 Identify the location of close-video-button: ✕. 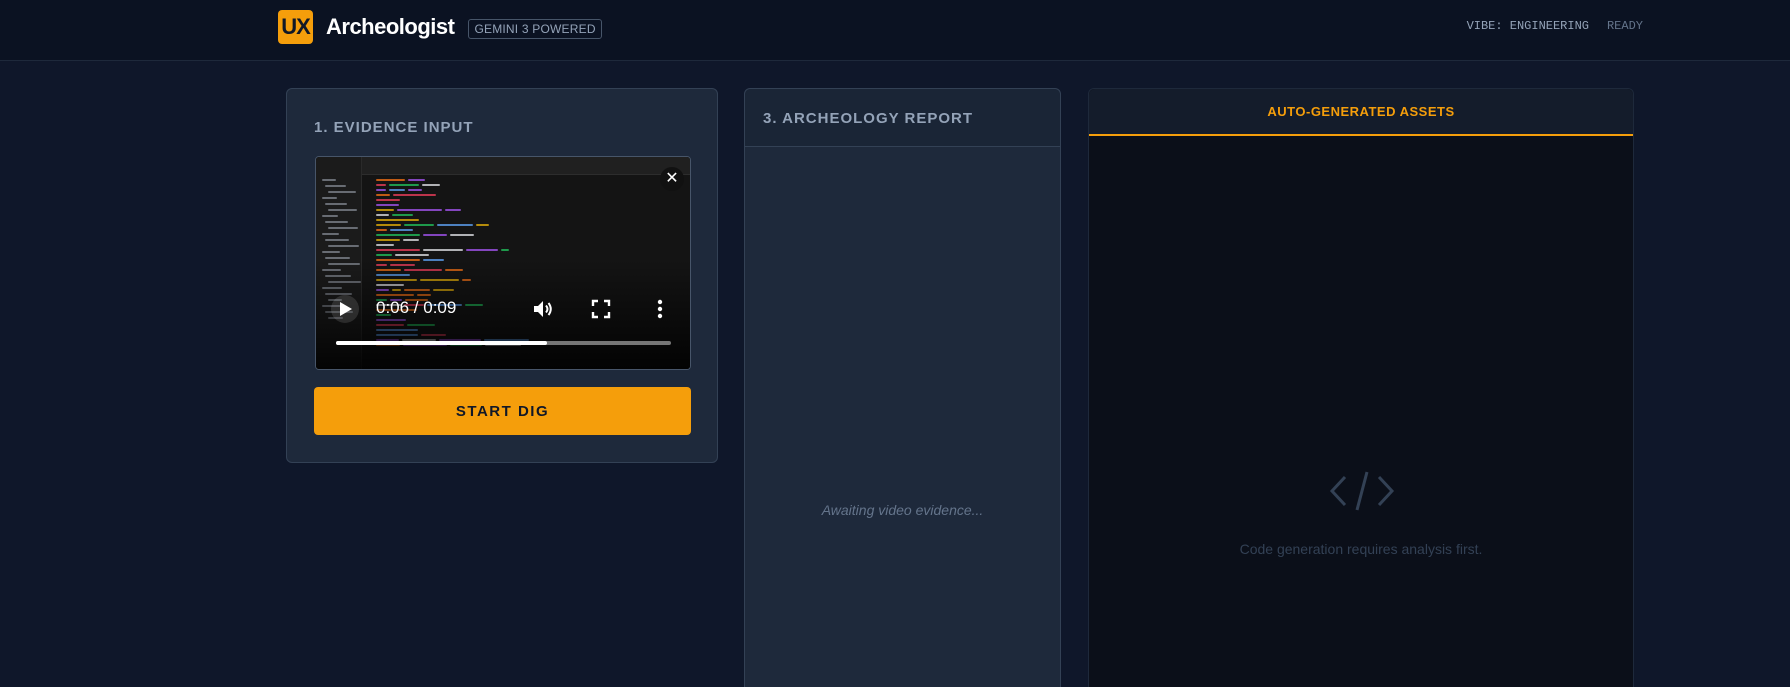
(672, 179).